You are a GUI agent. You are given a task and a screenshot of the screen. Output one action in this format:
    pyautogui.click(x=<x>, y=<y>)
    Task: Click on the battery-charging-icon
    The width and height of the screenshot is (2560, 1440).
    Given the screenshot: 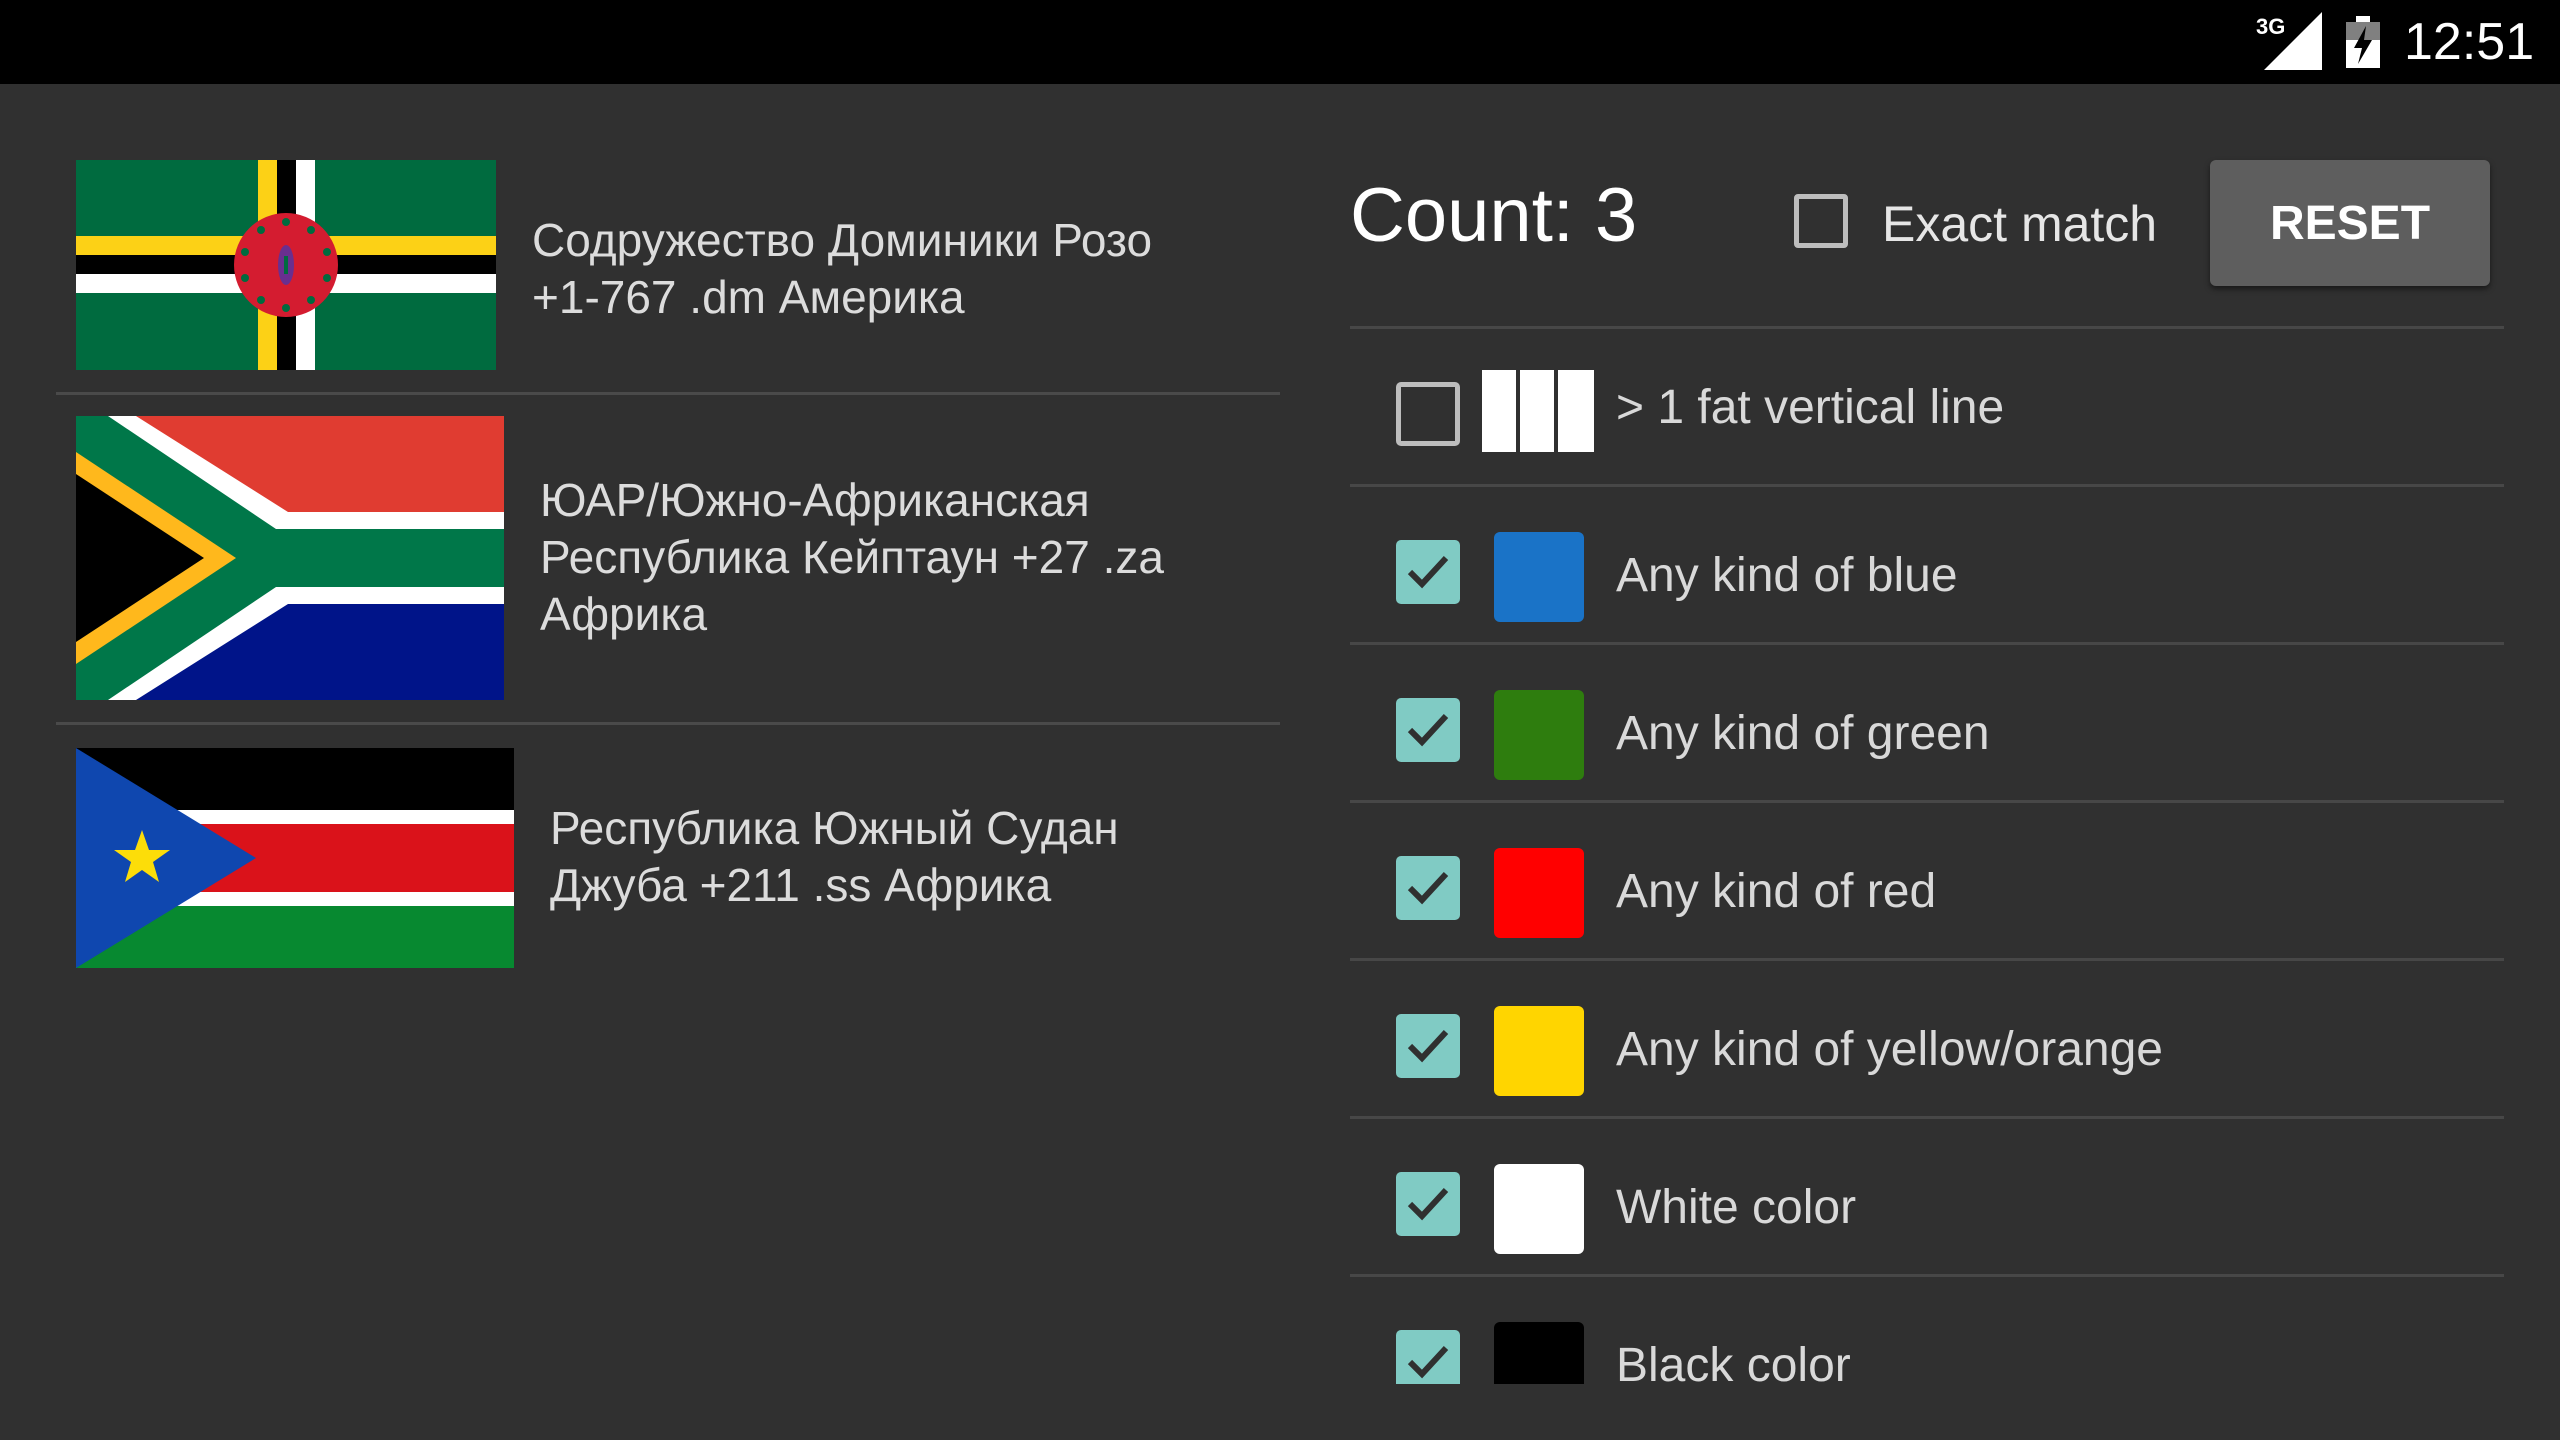 What is the action you would take?
    pyautogui.click(x=2363, y=42)
    